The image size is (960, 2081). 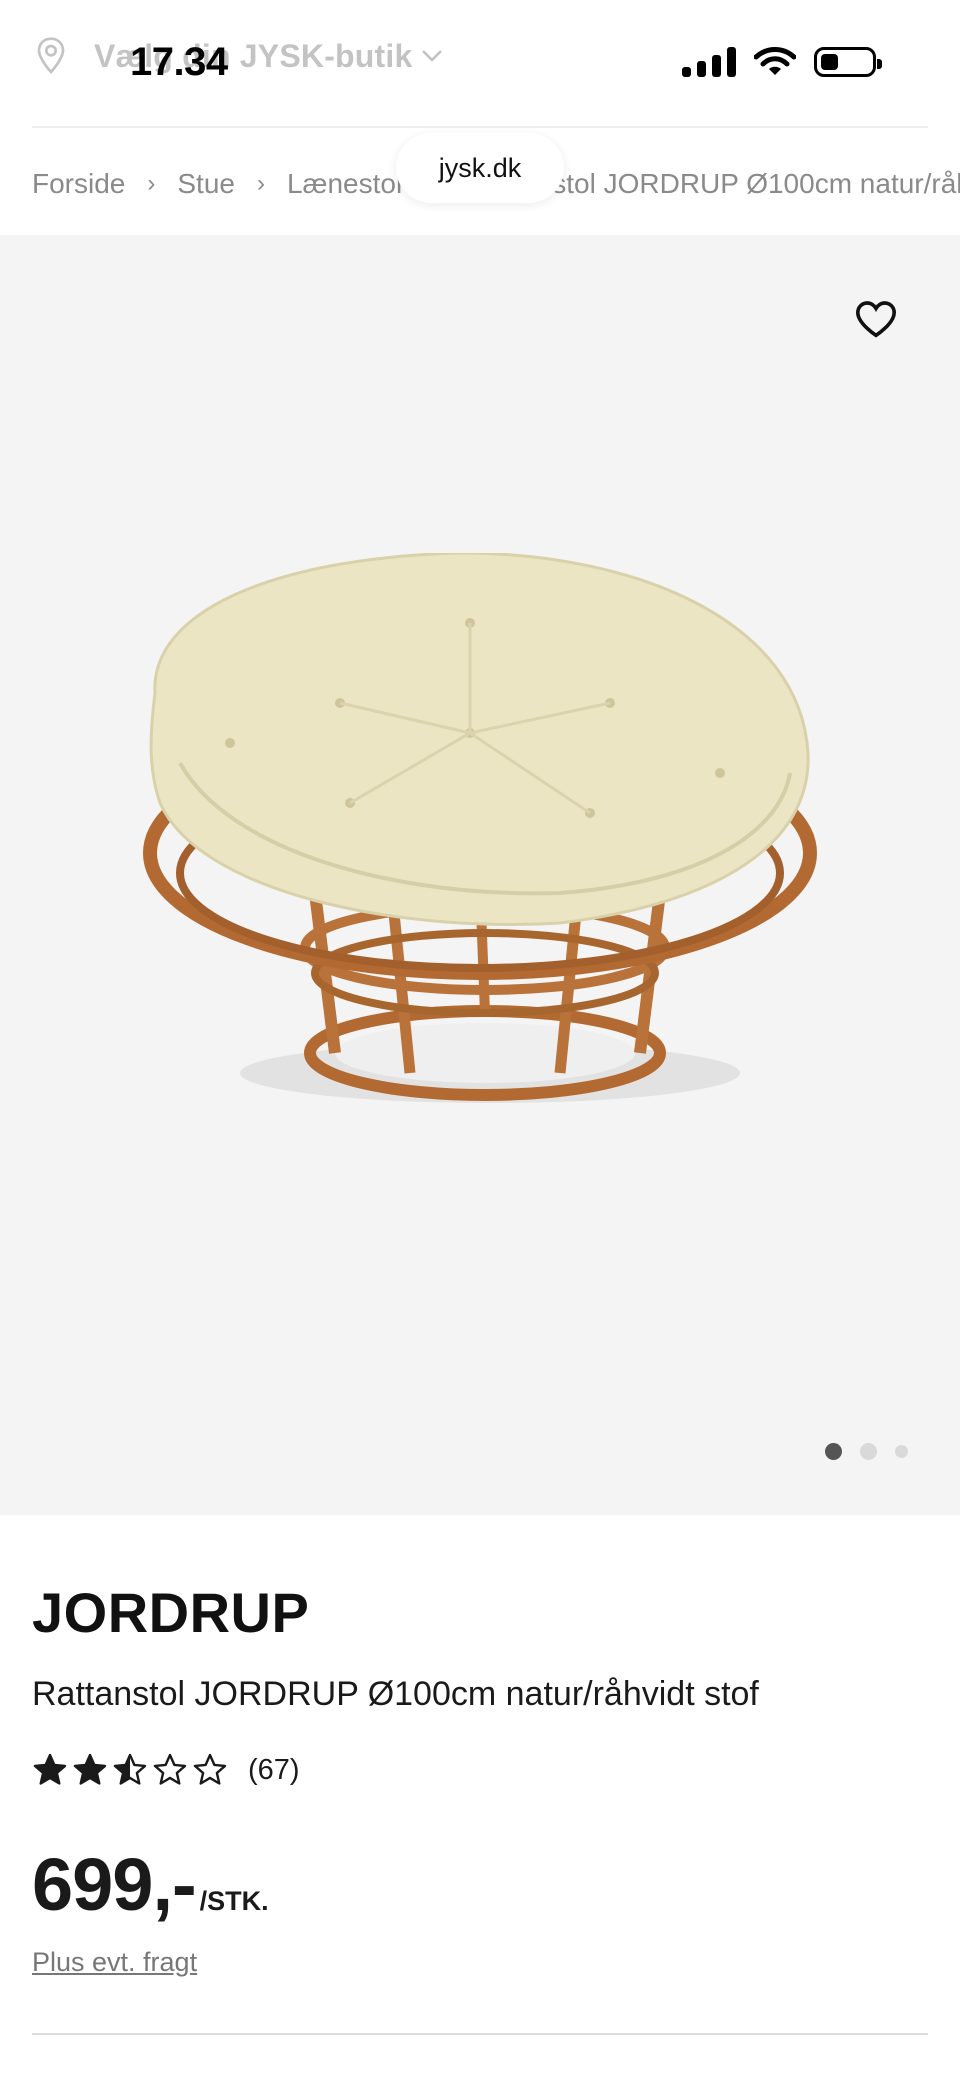 What do you see at coordinates (114, 1962) in the screenshot?
I see `shipping-info-link: Plus evt. fragt` at bounding box center [114, 1962].